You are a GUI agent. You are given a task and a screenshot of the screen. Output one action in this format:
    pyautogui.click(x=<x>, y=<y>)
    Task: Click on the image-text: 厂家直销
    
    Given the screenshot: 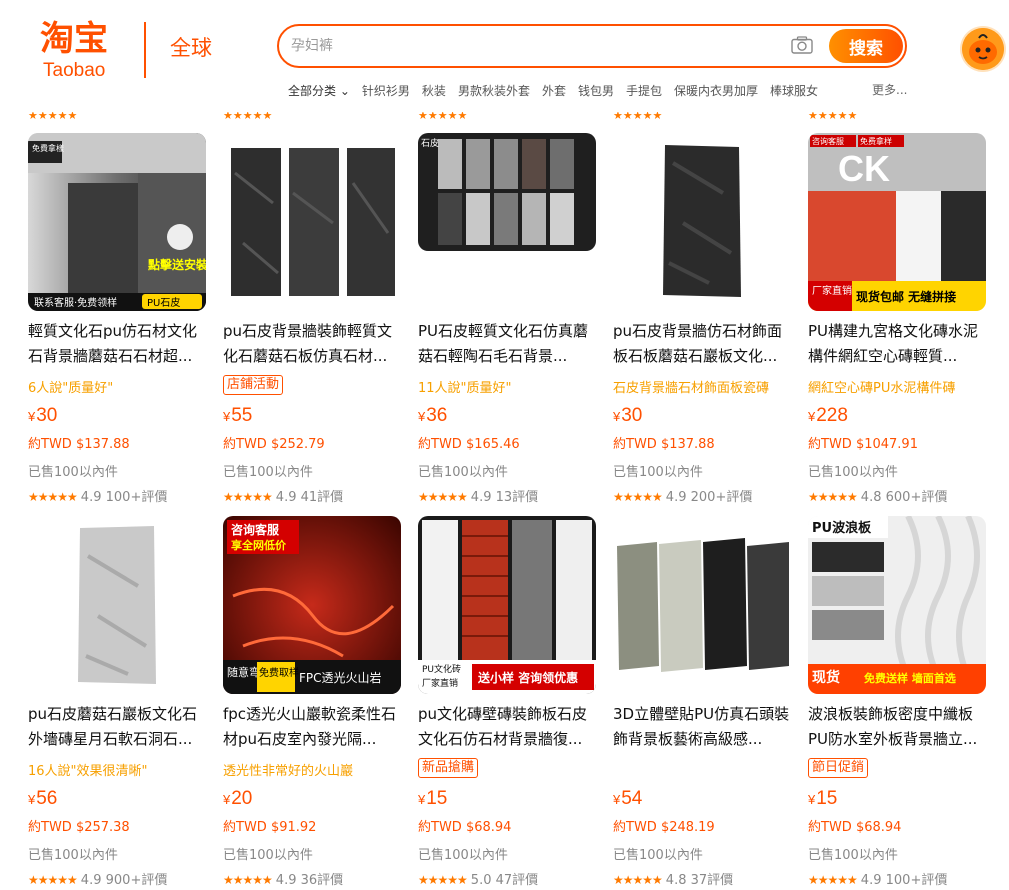 What is the action you would take?
    pyautogui.click(x=832, y=290)
    